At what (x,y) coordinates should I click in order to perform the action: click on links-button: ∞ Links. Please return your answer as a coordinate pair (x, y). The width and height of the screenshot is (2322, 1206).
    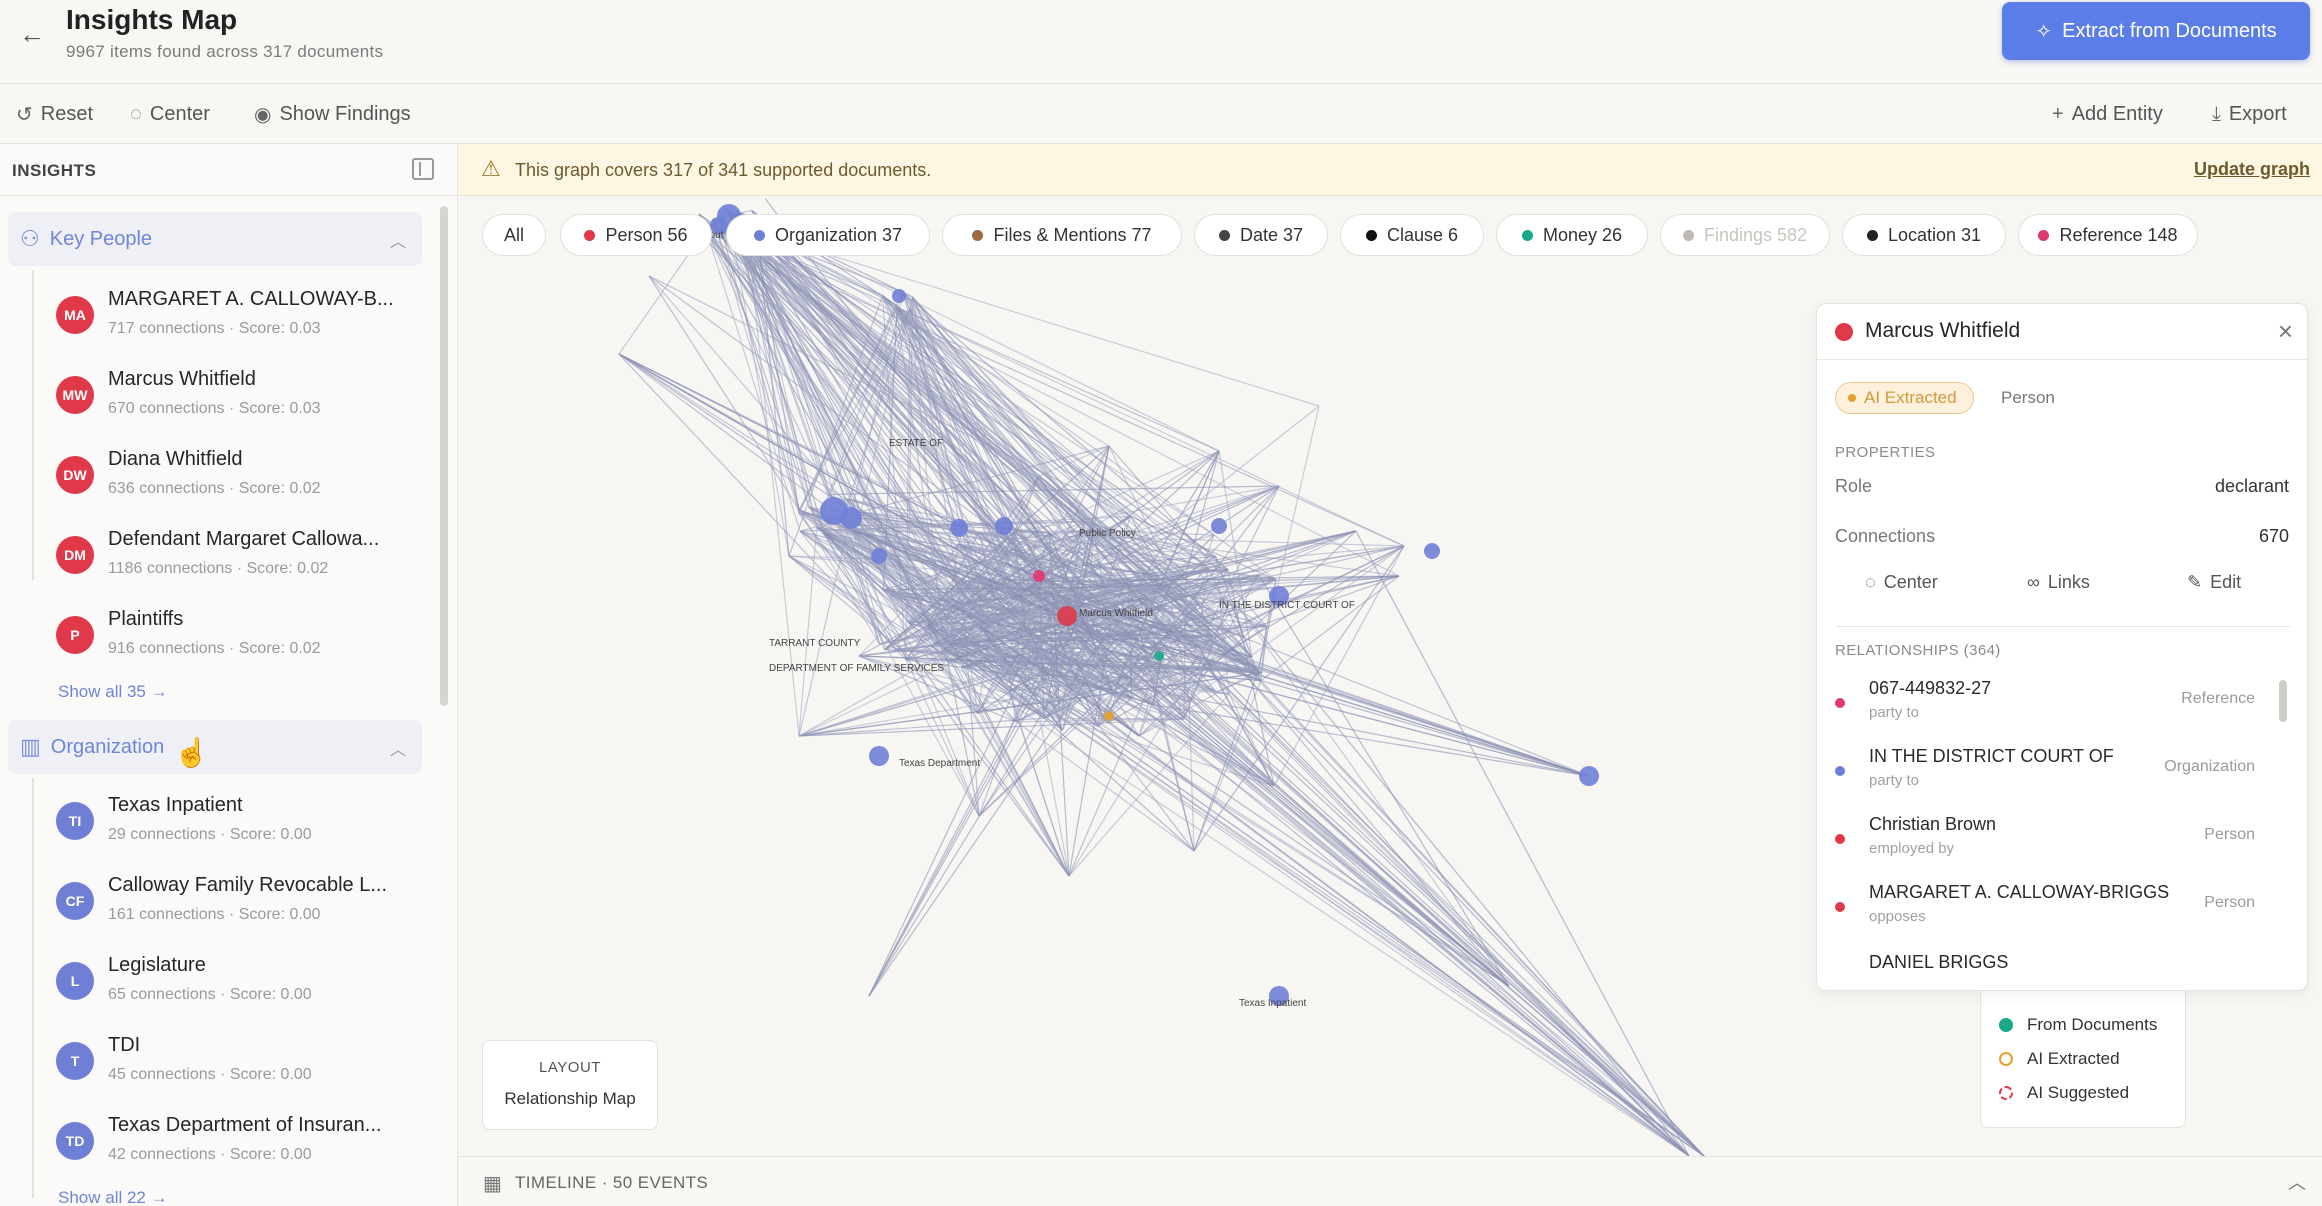
    Looking at the image, I should click on (2058, 582).